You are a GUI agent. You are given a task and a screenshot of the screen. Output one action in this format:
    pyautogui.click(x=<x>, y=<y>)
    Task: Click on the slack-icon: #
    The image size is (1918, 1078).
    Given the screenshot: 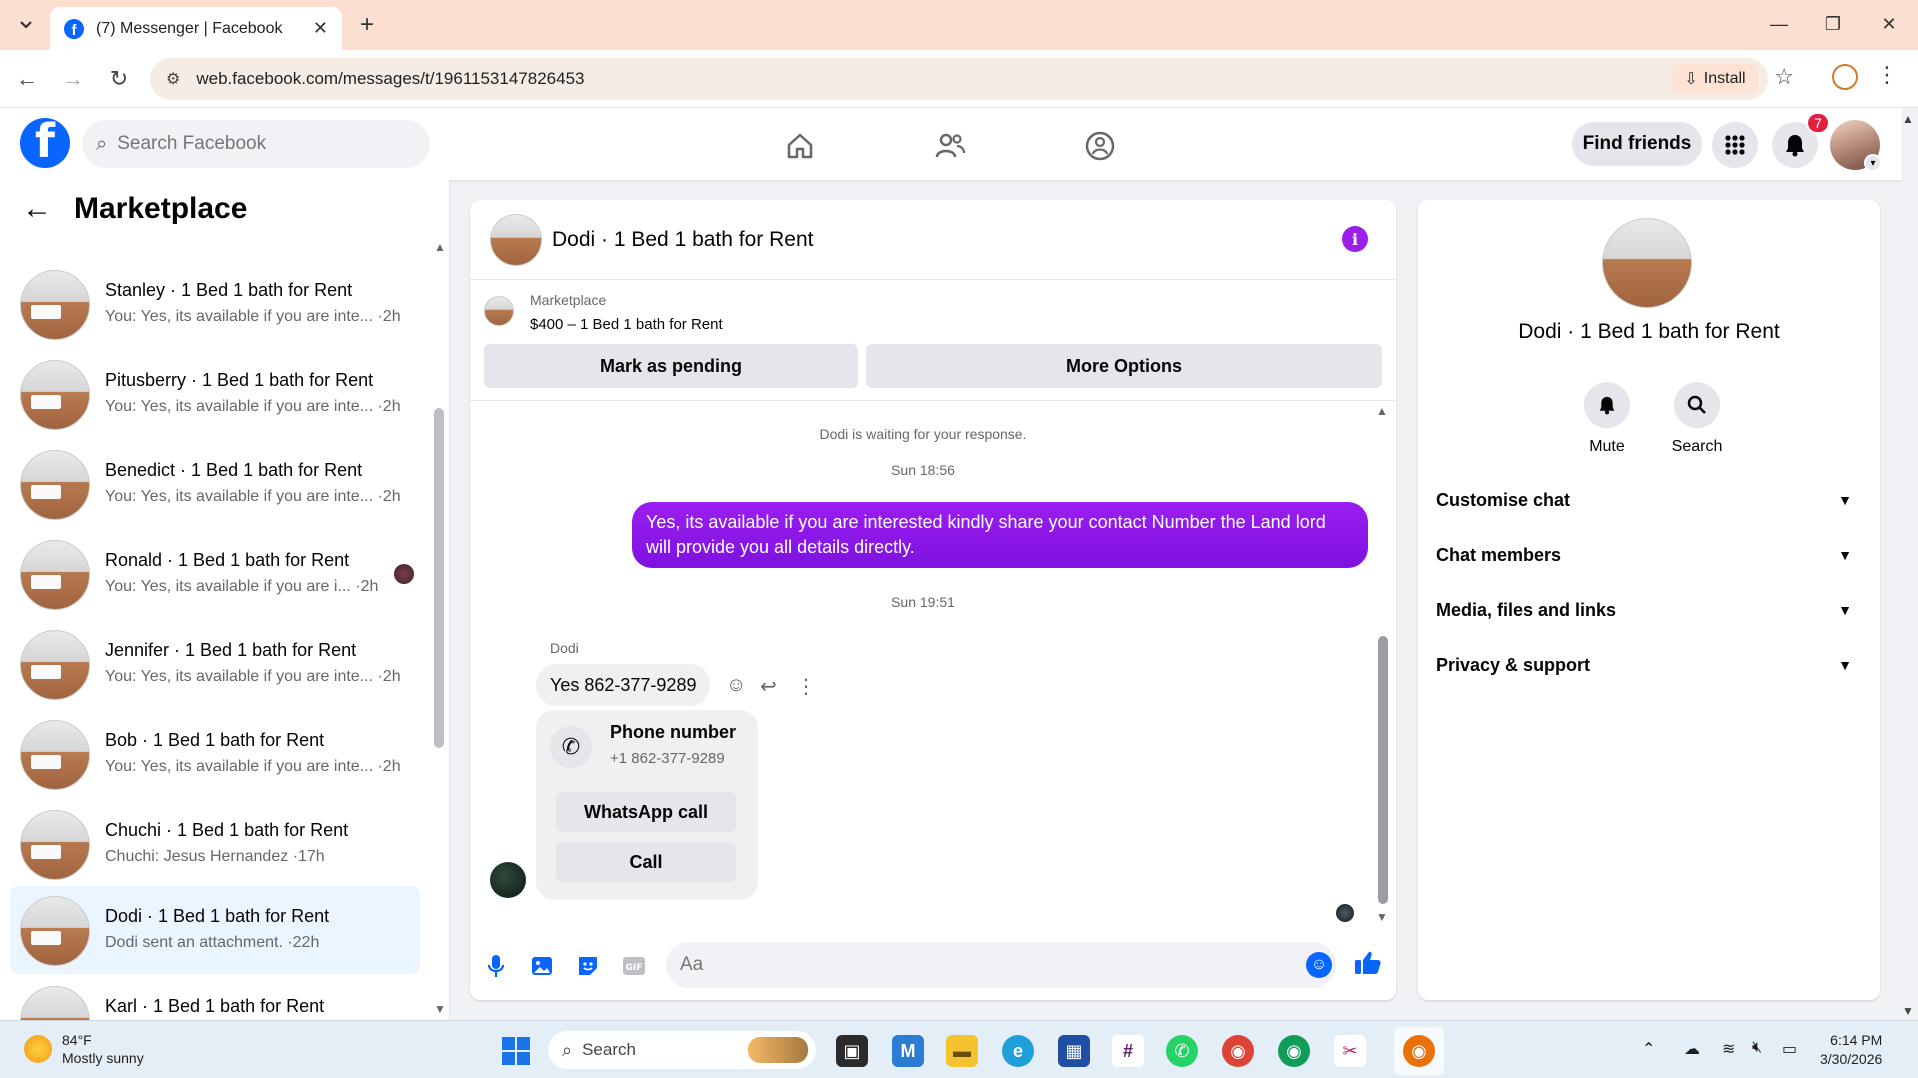 What is the action you would take?
    pyautogui.click(x=1128, y=1051)
    